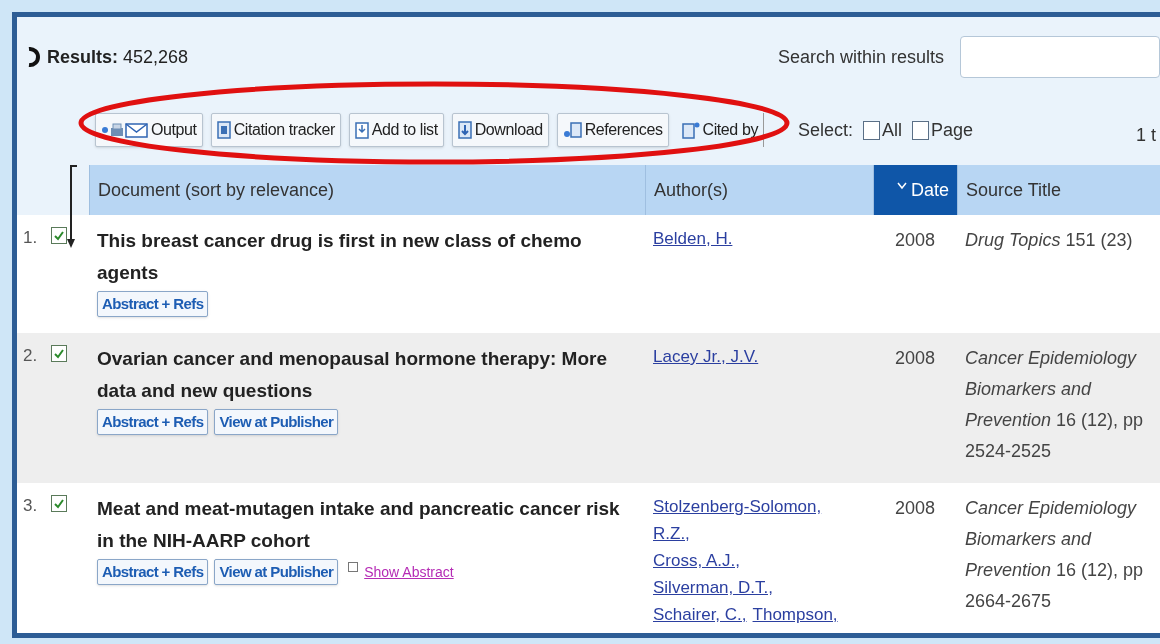  Describe the element at coordinates (757, 520) in the screenshot. I see `author-link: Stolzenberg-Solomon, R.Z.,` at that location.